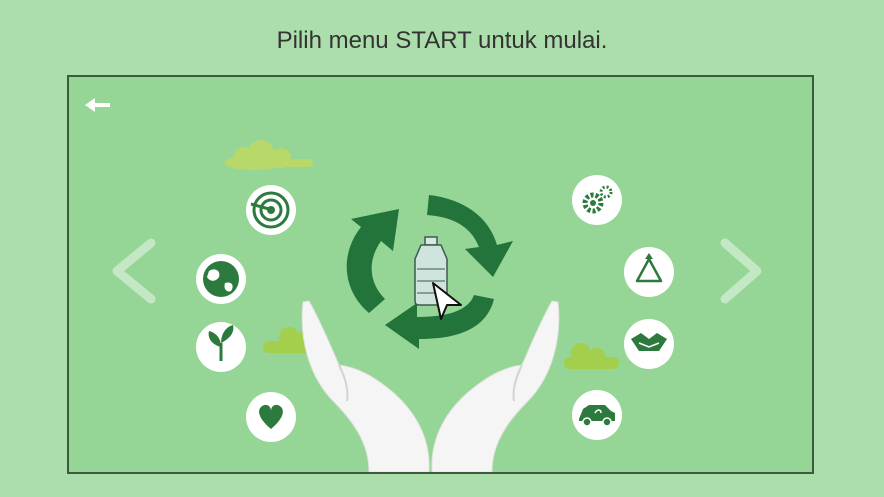 The height and width of the screenshot is (497, 884). Describe the element at coordinates (649, 344) in the screenshot. I see `handshake-icon` at that location.